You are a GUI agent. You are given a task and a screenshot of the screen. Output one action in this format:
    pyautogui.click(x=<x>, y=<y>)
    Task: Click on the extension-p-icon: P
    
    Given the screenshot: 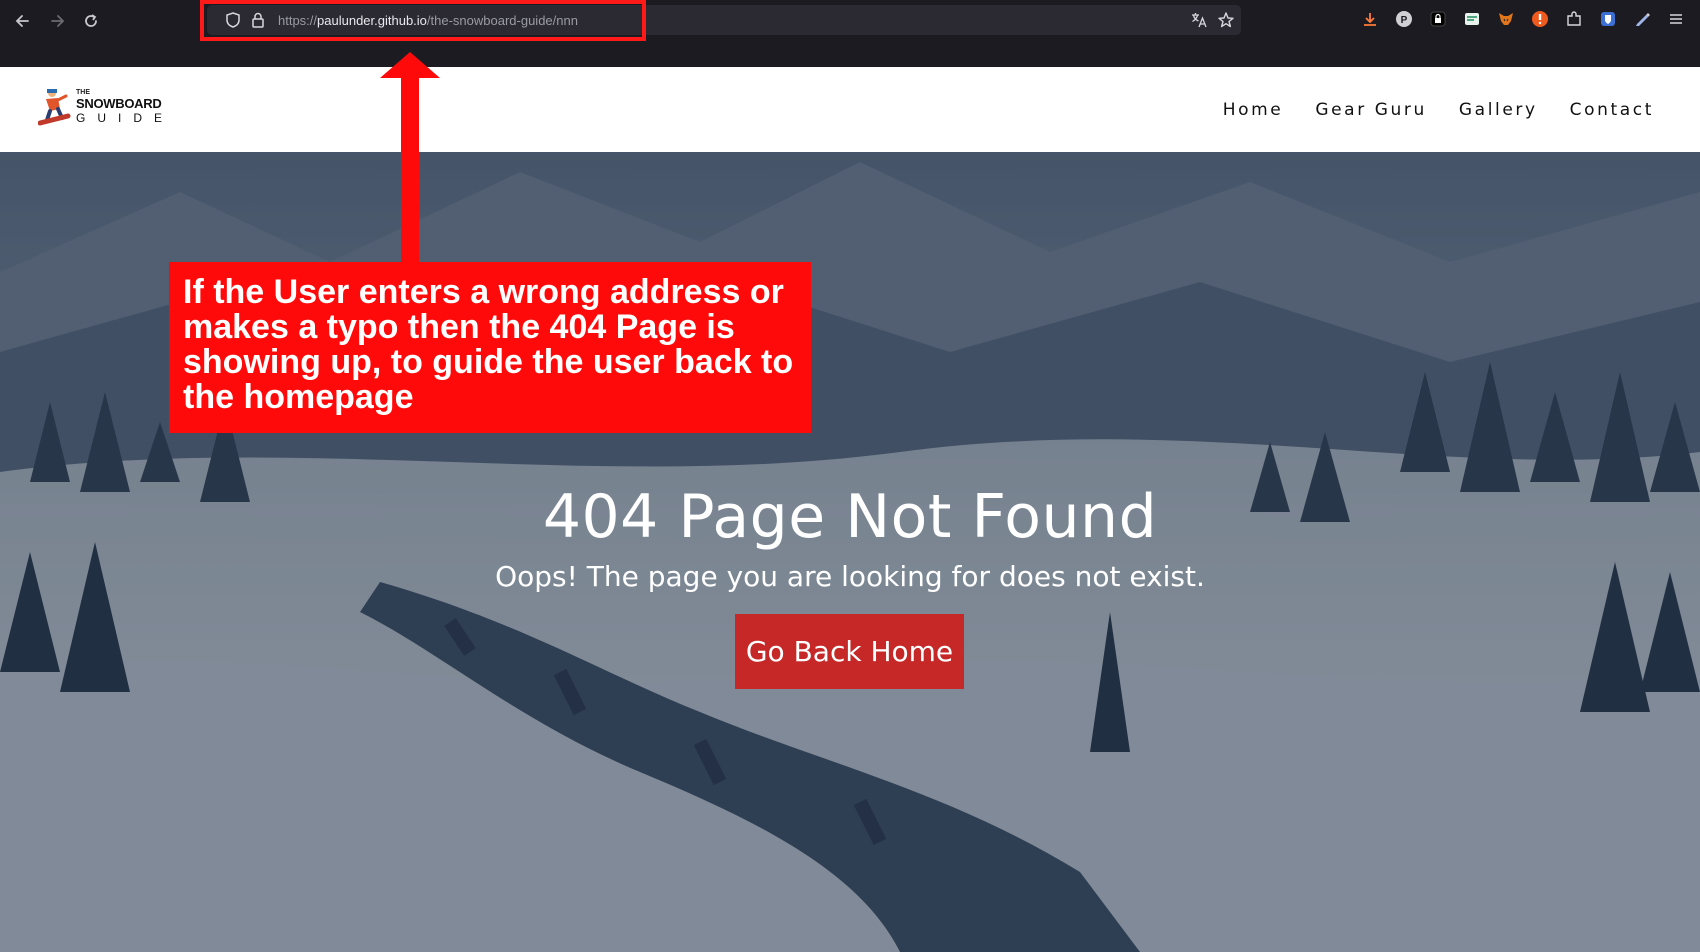 What is the action you would take?
    pyautogui.click(x=1404, y=19)
    